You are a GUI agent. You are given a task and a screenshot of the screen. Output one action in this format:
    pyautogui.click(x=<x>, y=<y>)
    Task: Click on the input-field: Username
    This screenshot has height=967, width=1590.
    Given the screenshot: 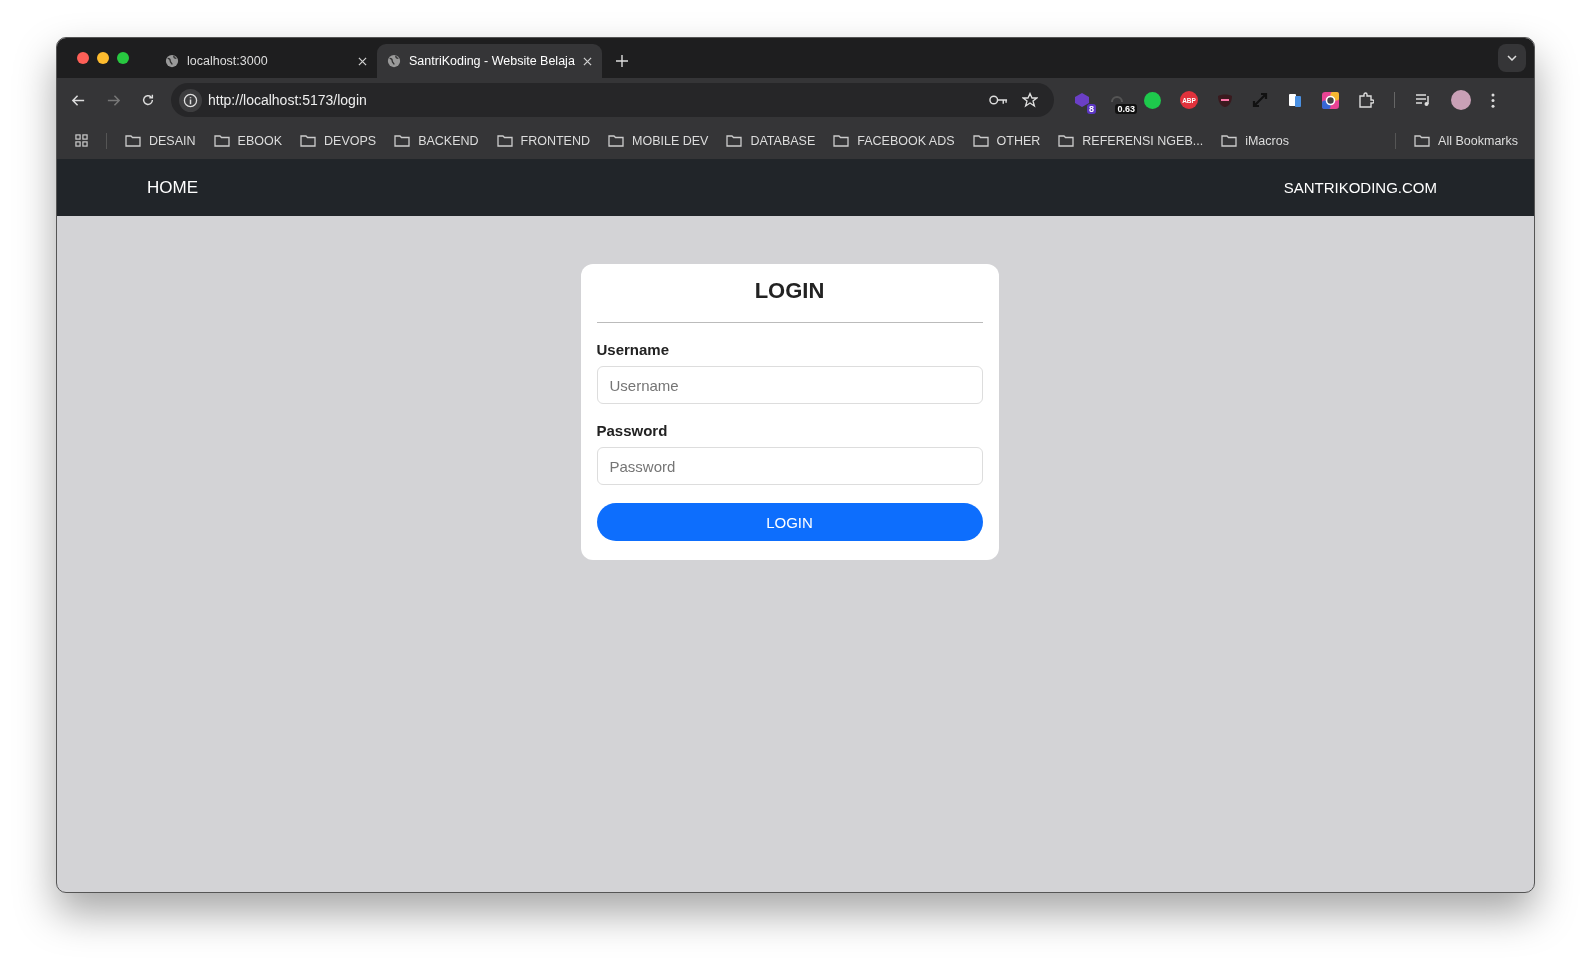 What is the action you would take?
    pyautogui.click(x=789, y=385)
    